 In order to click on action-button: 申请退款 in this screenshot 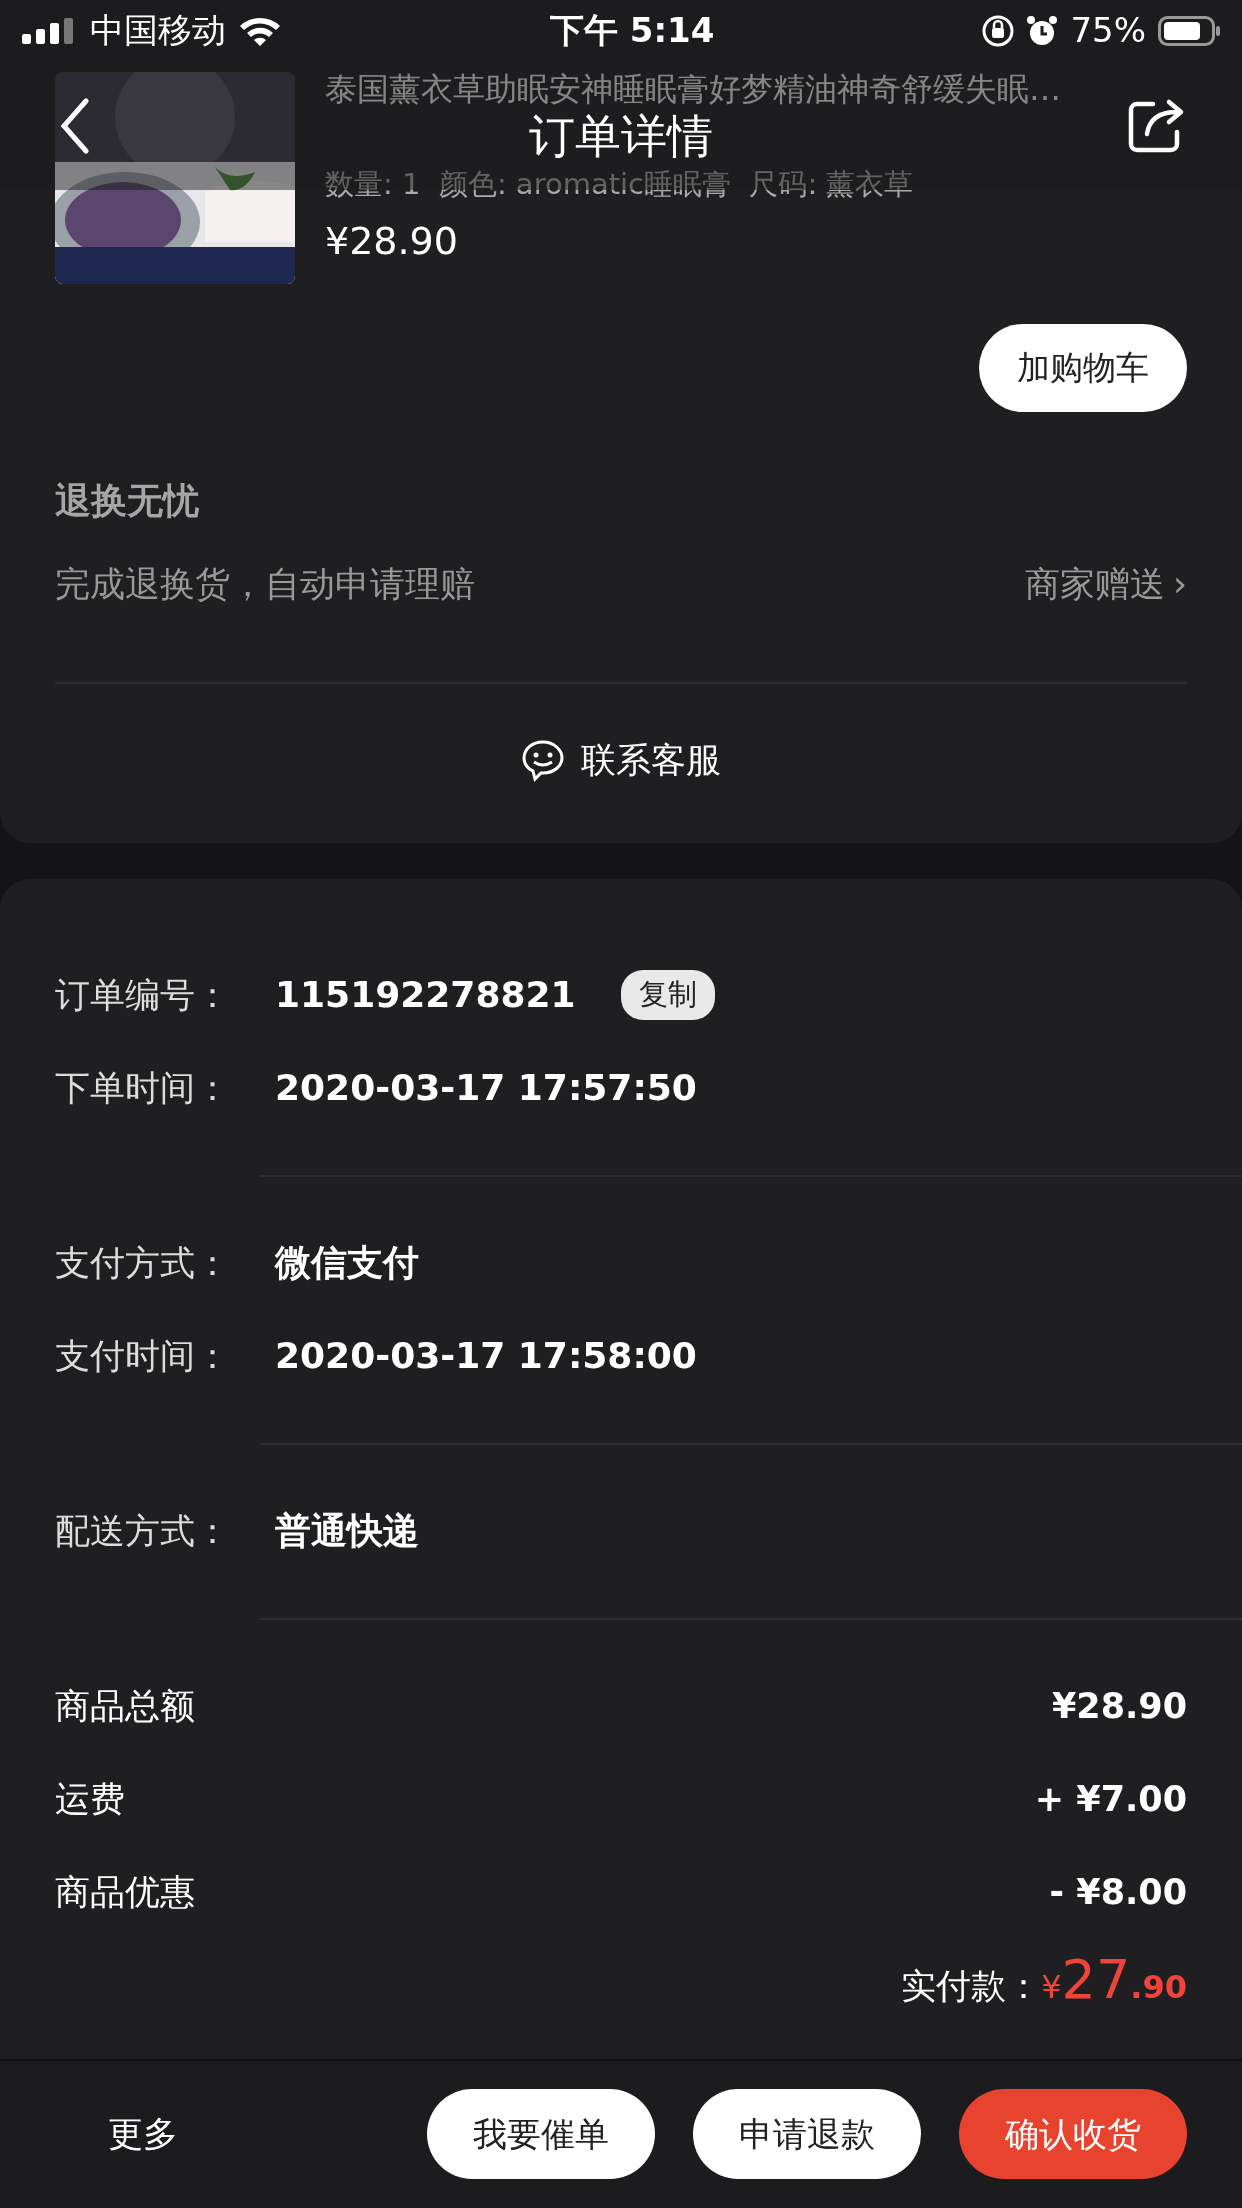, I will do `click(807, 2134)`.